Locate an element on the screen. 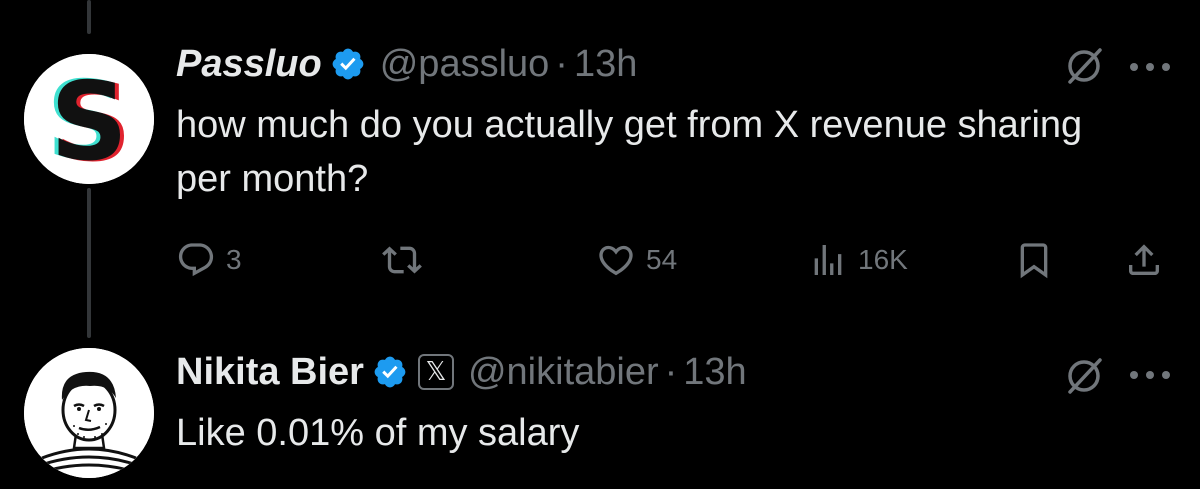 The width and height of the screenshot is (1200, 489). bookmark-button is located at coordinates (1034, 260).